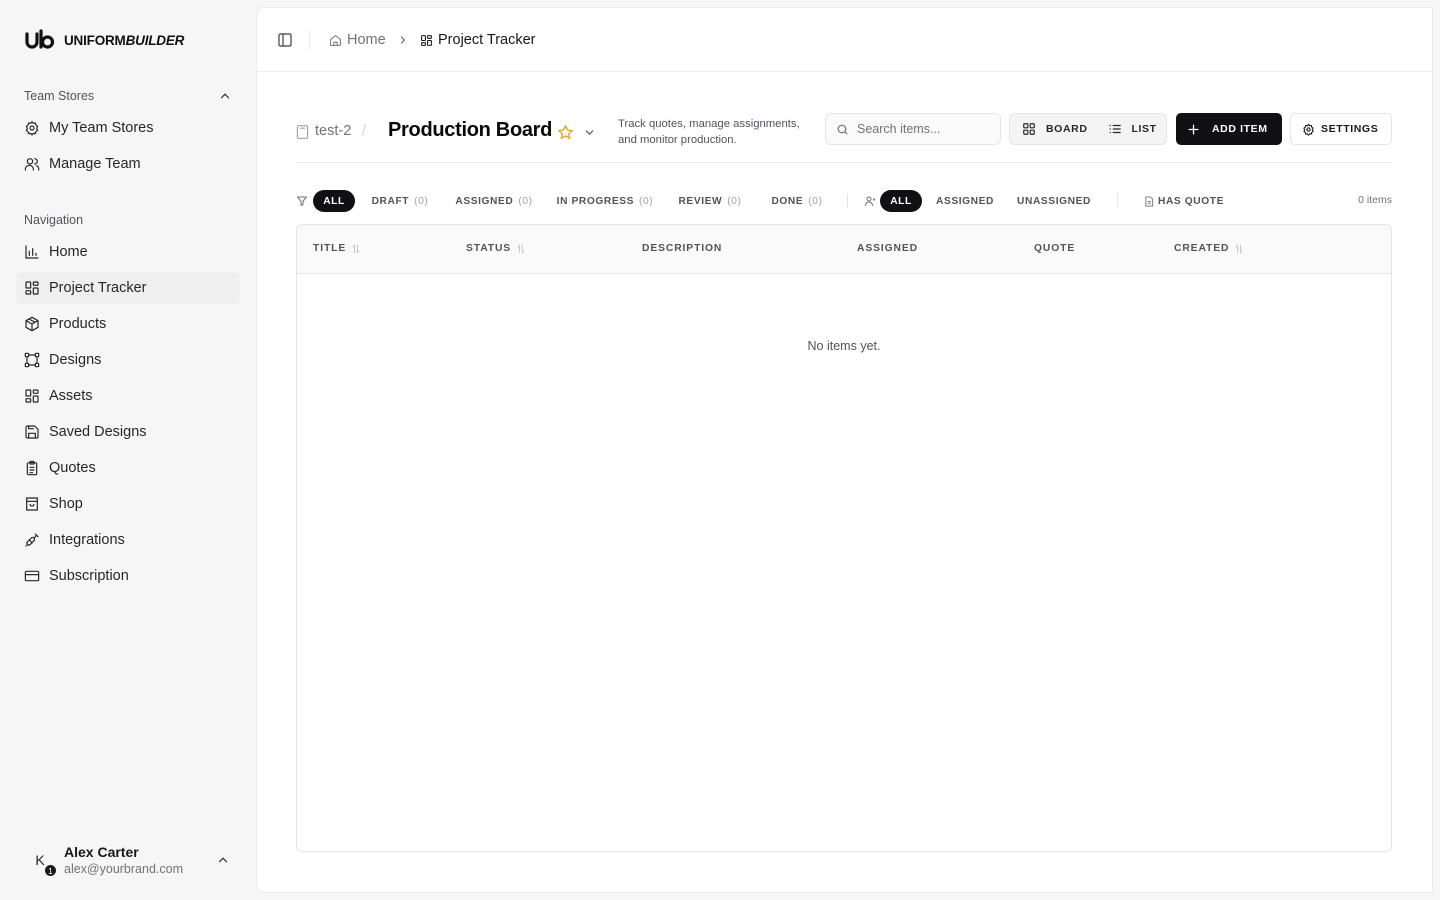 The width and height of the screenshot is (1440, 900). I want to click on filter-label: ASSIGNED, so click(484, 201).